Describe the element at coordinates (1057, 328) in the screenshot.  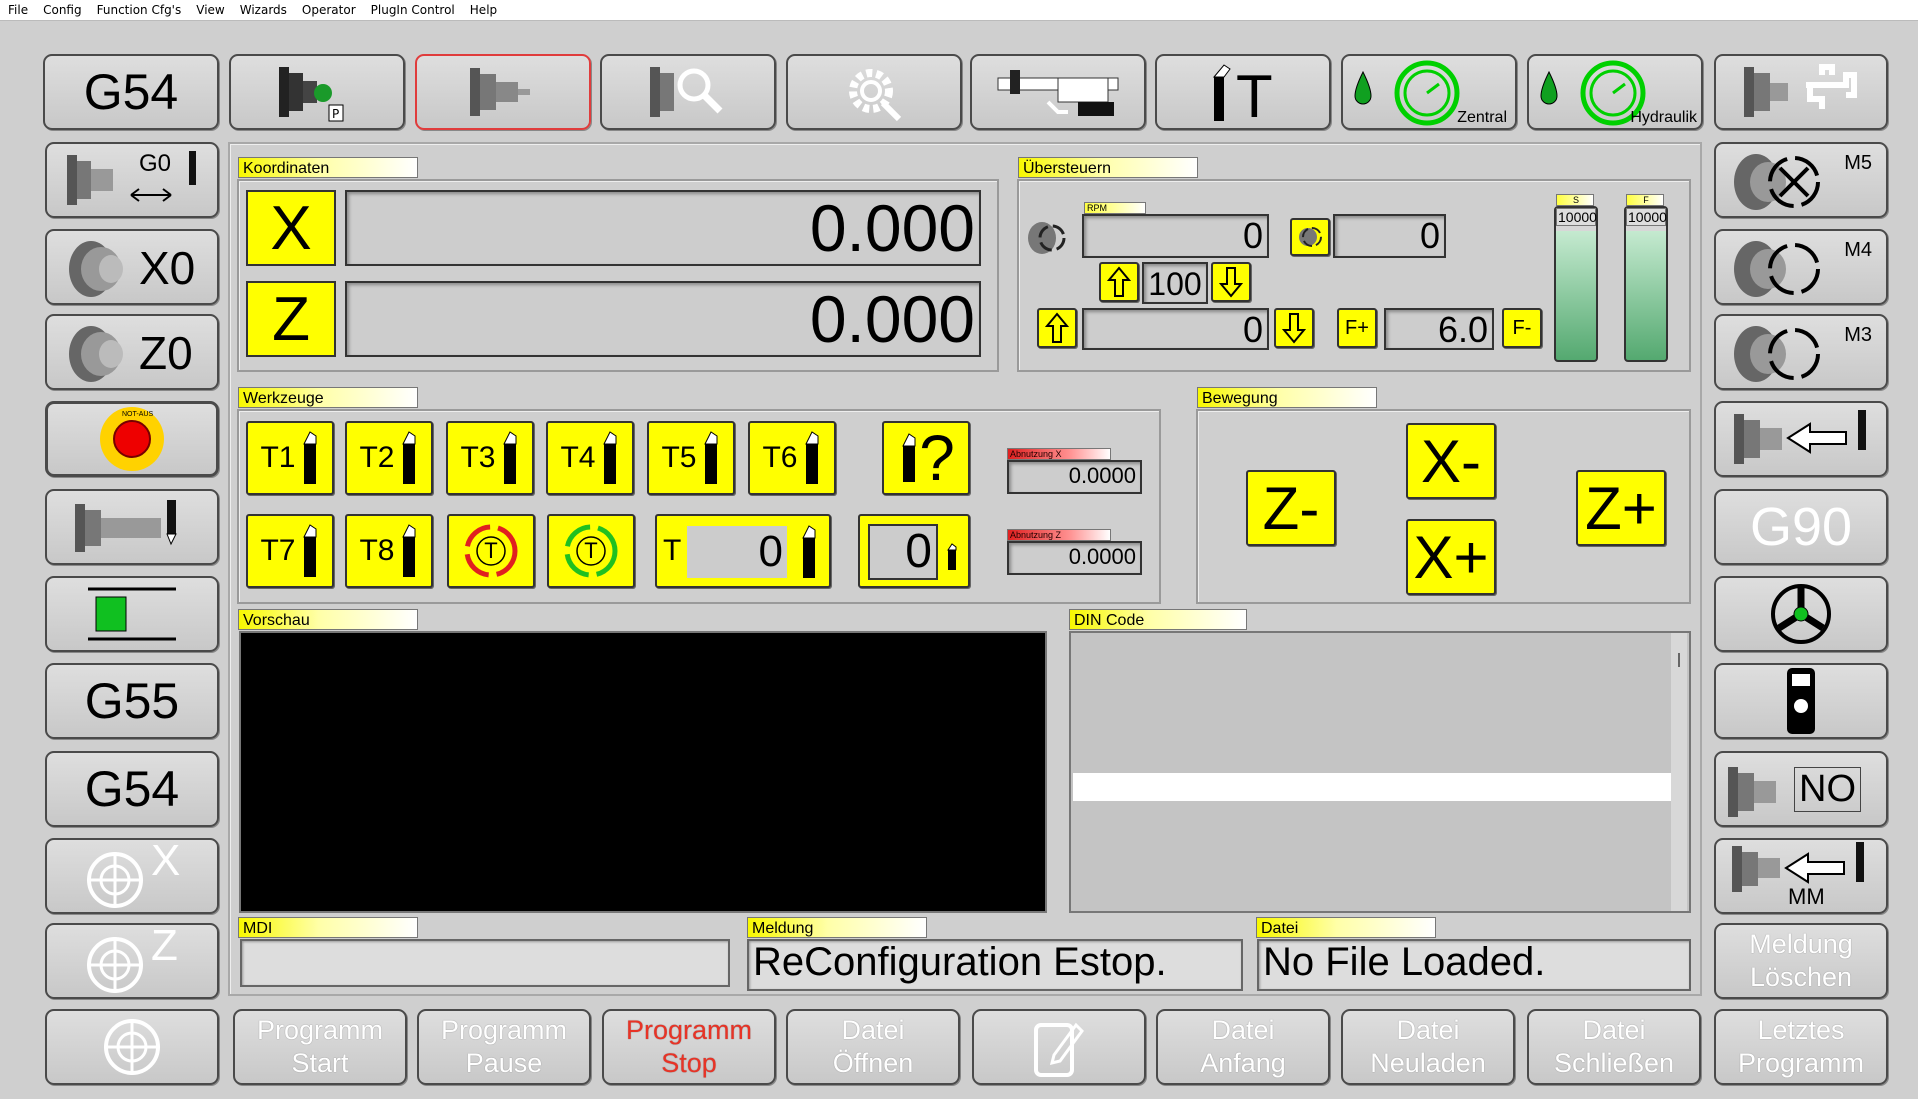
I see `feed-up-button` at that location.